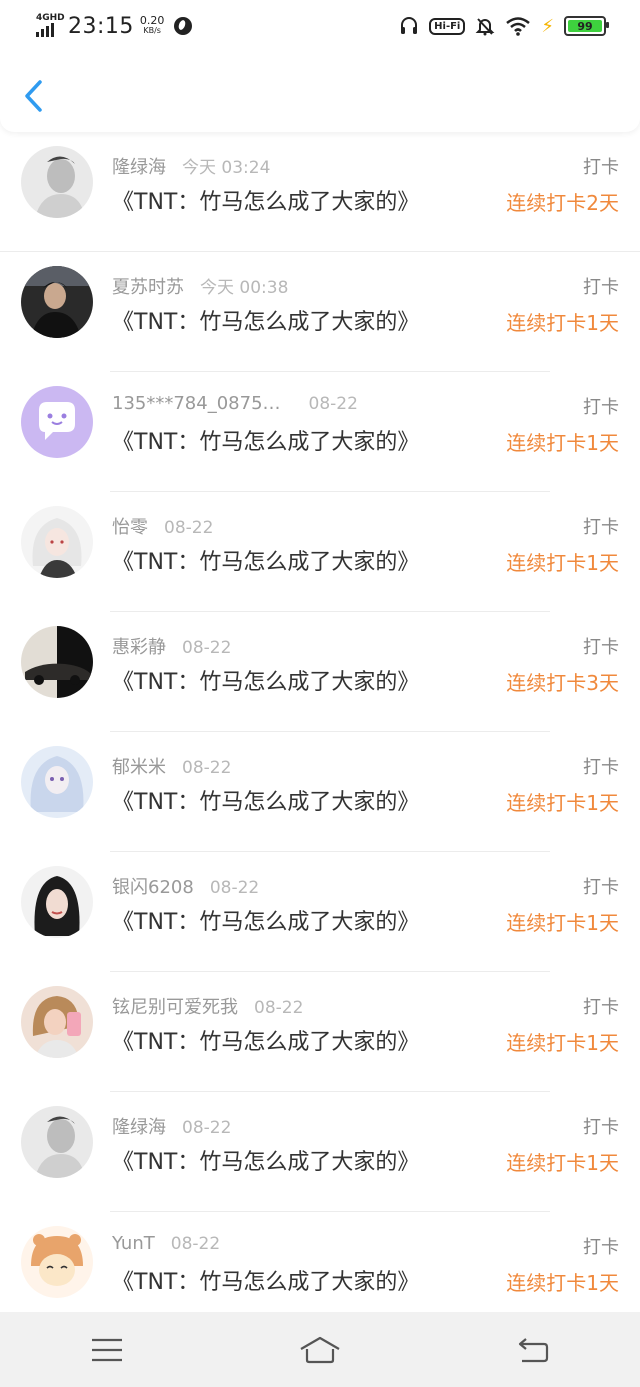 This screenshot has height=1387, width=640. What do you see at coordinates (226, 168) in the screenshot?
I see `timestamp: 今天 03:24` at bounding box center [226, 168].